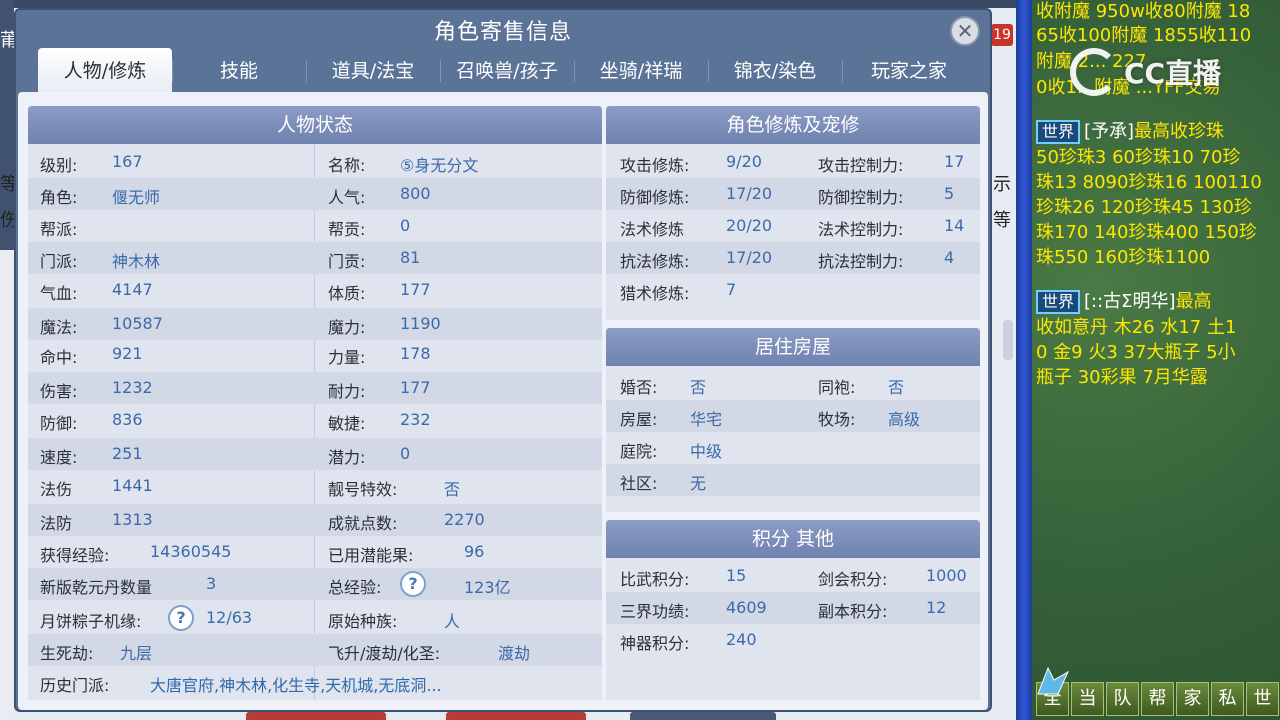  Describe the element at coordinates (514, 653) in the screenshot. I see `stat-value: 渡劫` at that location.